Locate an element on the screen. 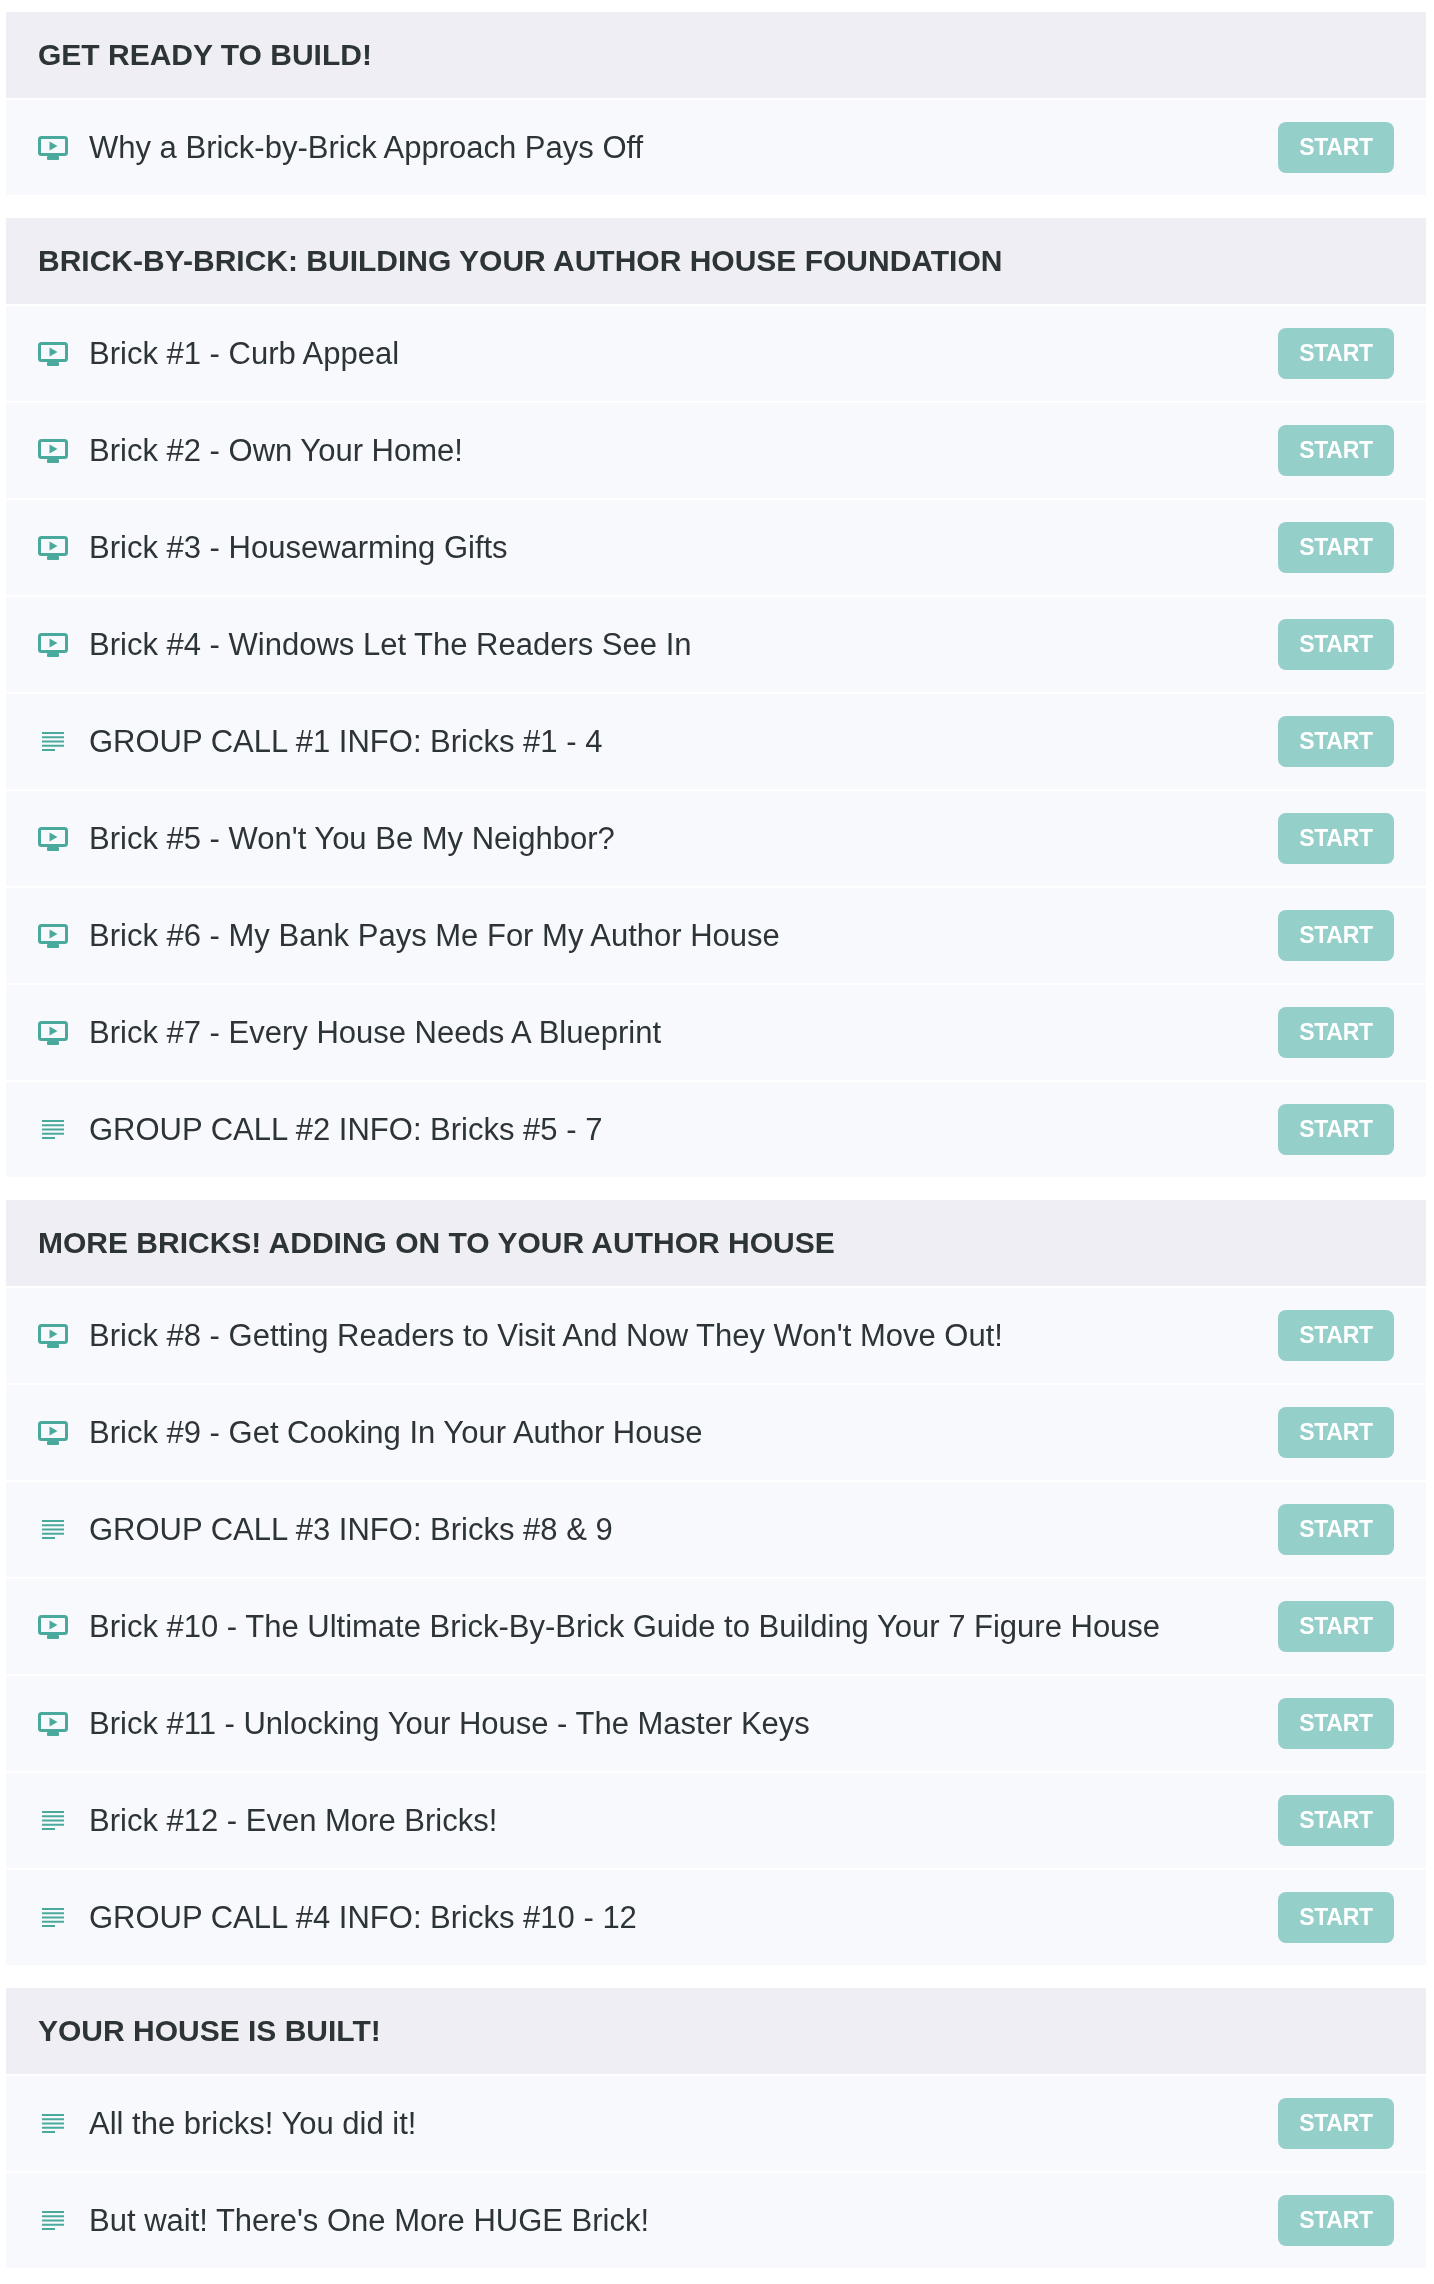 The height and width of the screenshot is (2284, 1434). lesson-title: Brick #4 - Windows Let The Readers See In is located at coordinates (390, 644).